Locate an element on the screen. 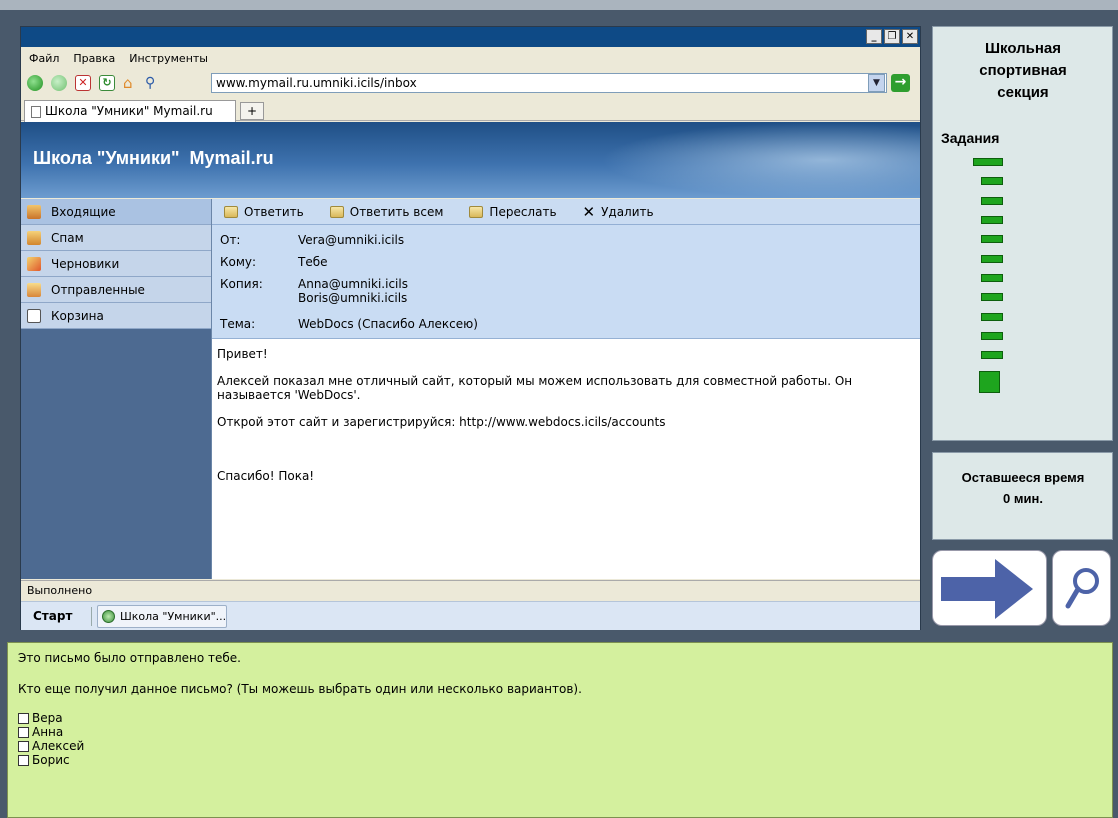 The height and width of the screenshot is (818, 1118). tab-mymail: Школа "Умники" Mymail.ru is located at coordinates (130, 111).